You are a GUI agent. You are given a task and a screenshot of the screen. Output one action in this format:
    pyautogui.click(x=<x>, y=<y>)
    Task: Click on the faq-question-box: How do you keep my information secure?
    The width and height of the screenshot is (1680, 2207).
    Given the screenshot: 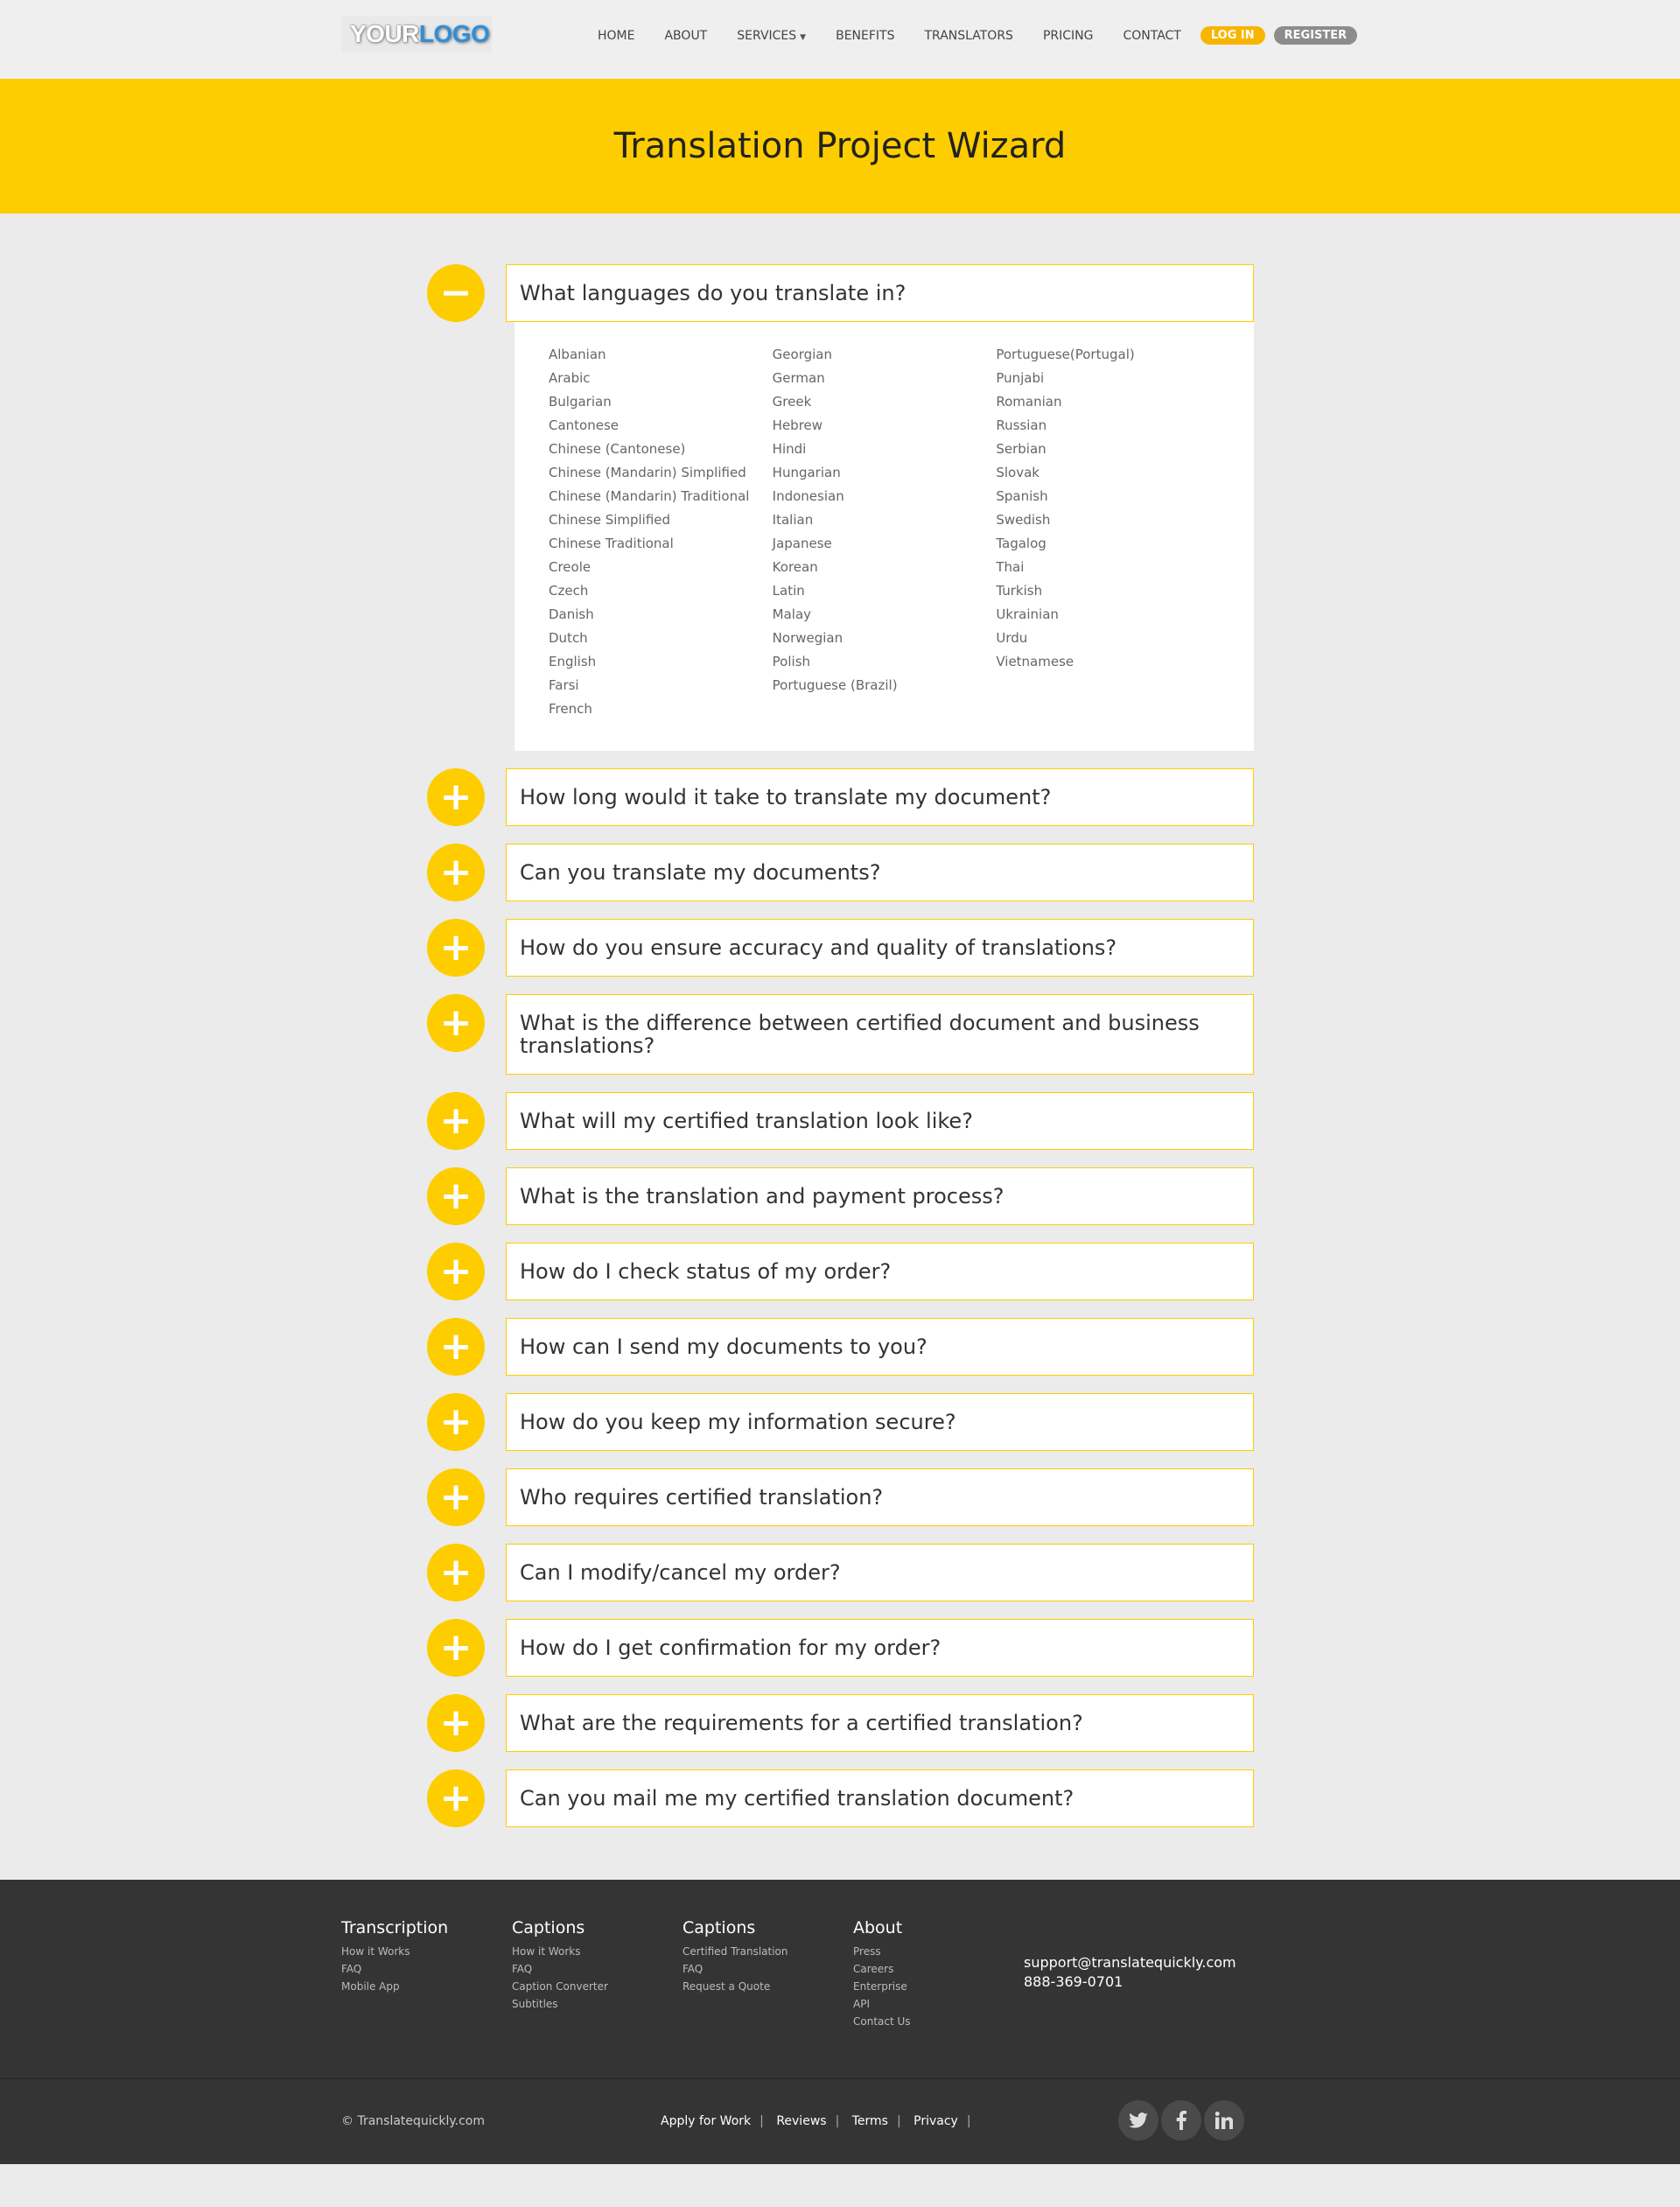 What is the action you would take?
    pyautogui.click(x=880, y=1422)
    